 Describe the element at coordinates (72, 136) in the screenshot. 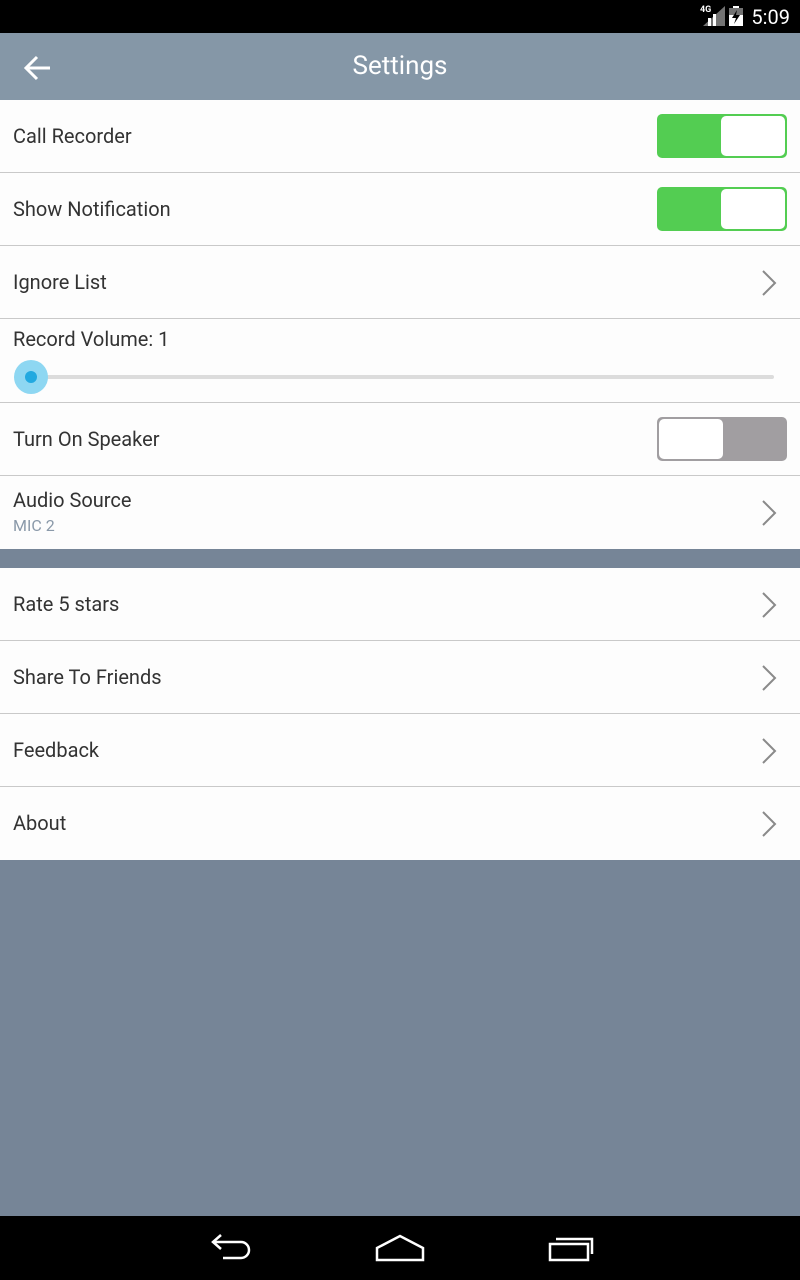

I see `call-recorder-label: Call Recorder` at that location.